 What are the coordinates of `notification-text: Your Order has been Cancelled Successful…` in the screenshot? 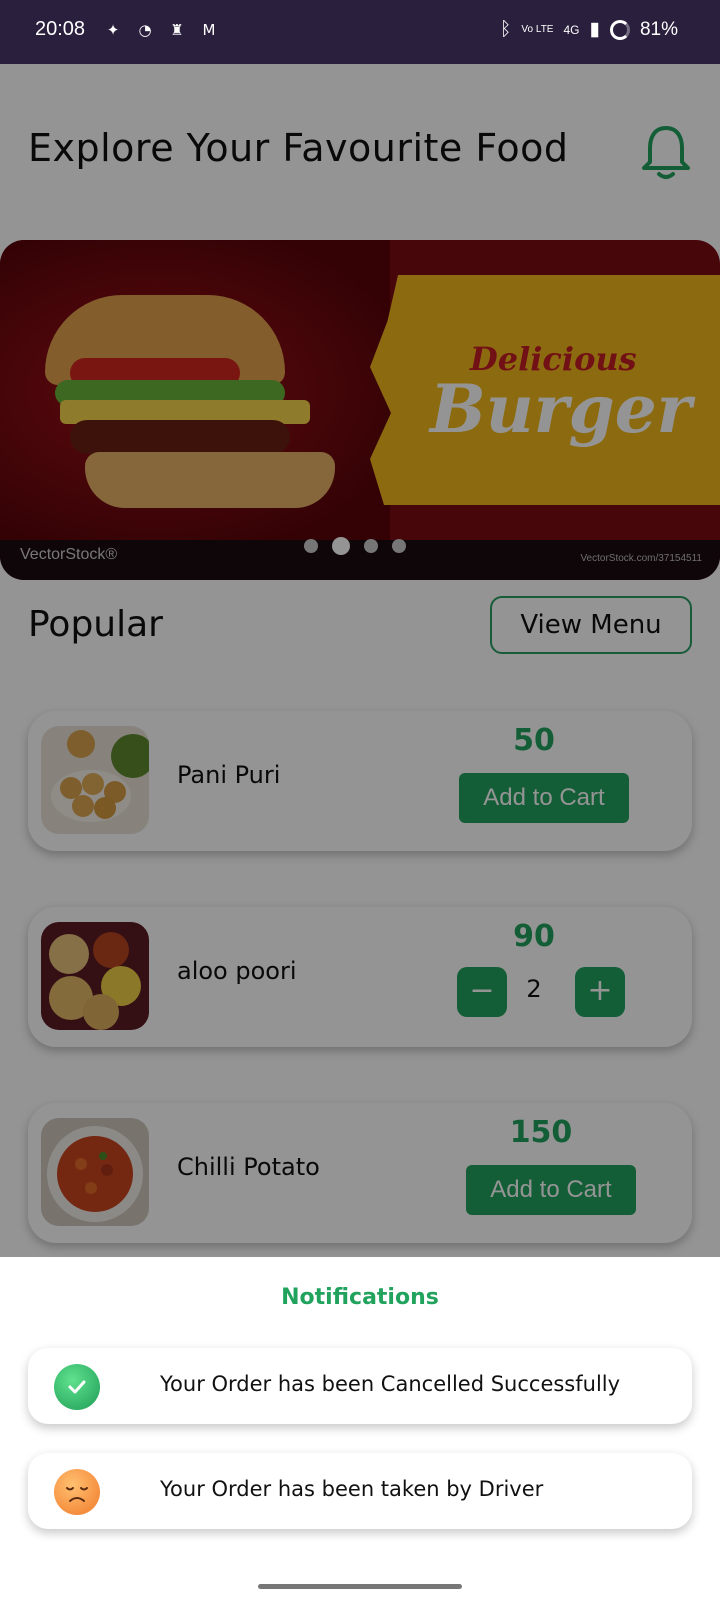 It's located at (390, 1384).